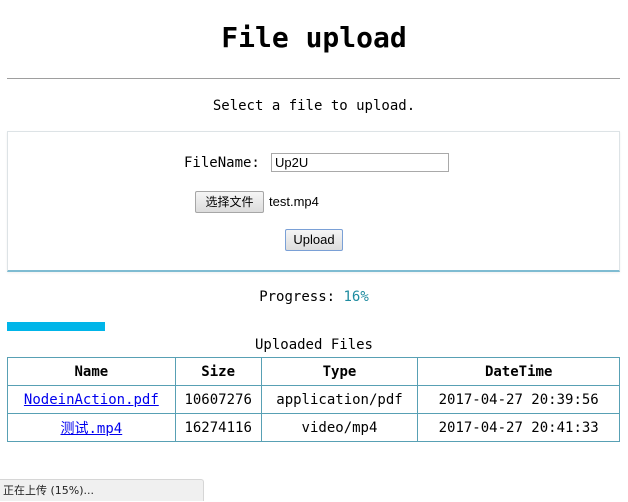 This screenshot has width=628, height=502. Describe the element at coordinates (313, 78) in the screenshot. I see `header-divider` at that location.